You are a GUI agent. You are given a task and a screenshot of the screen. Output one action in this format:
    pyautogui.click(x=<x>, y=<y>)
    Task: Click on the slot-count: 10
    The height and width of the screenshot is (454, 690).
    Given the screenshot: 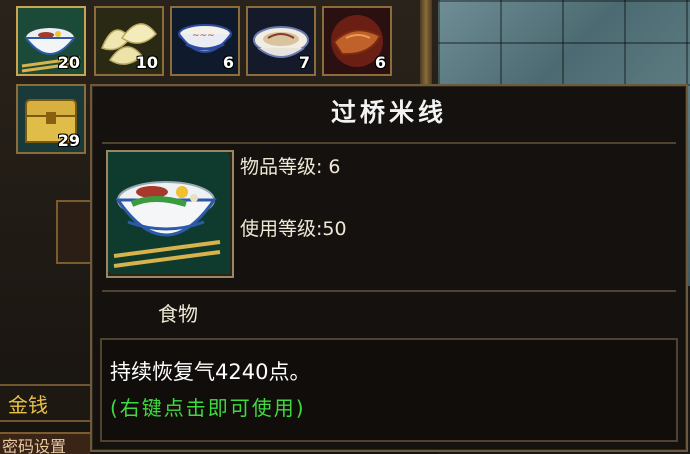 What is the action you would take?
    pyautogui.click(x=146, y=62)
    